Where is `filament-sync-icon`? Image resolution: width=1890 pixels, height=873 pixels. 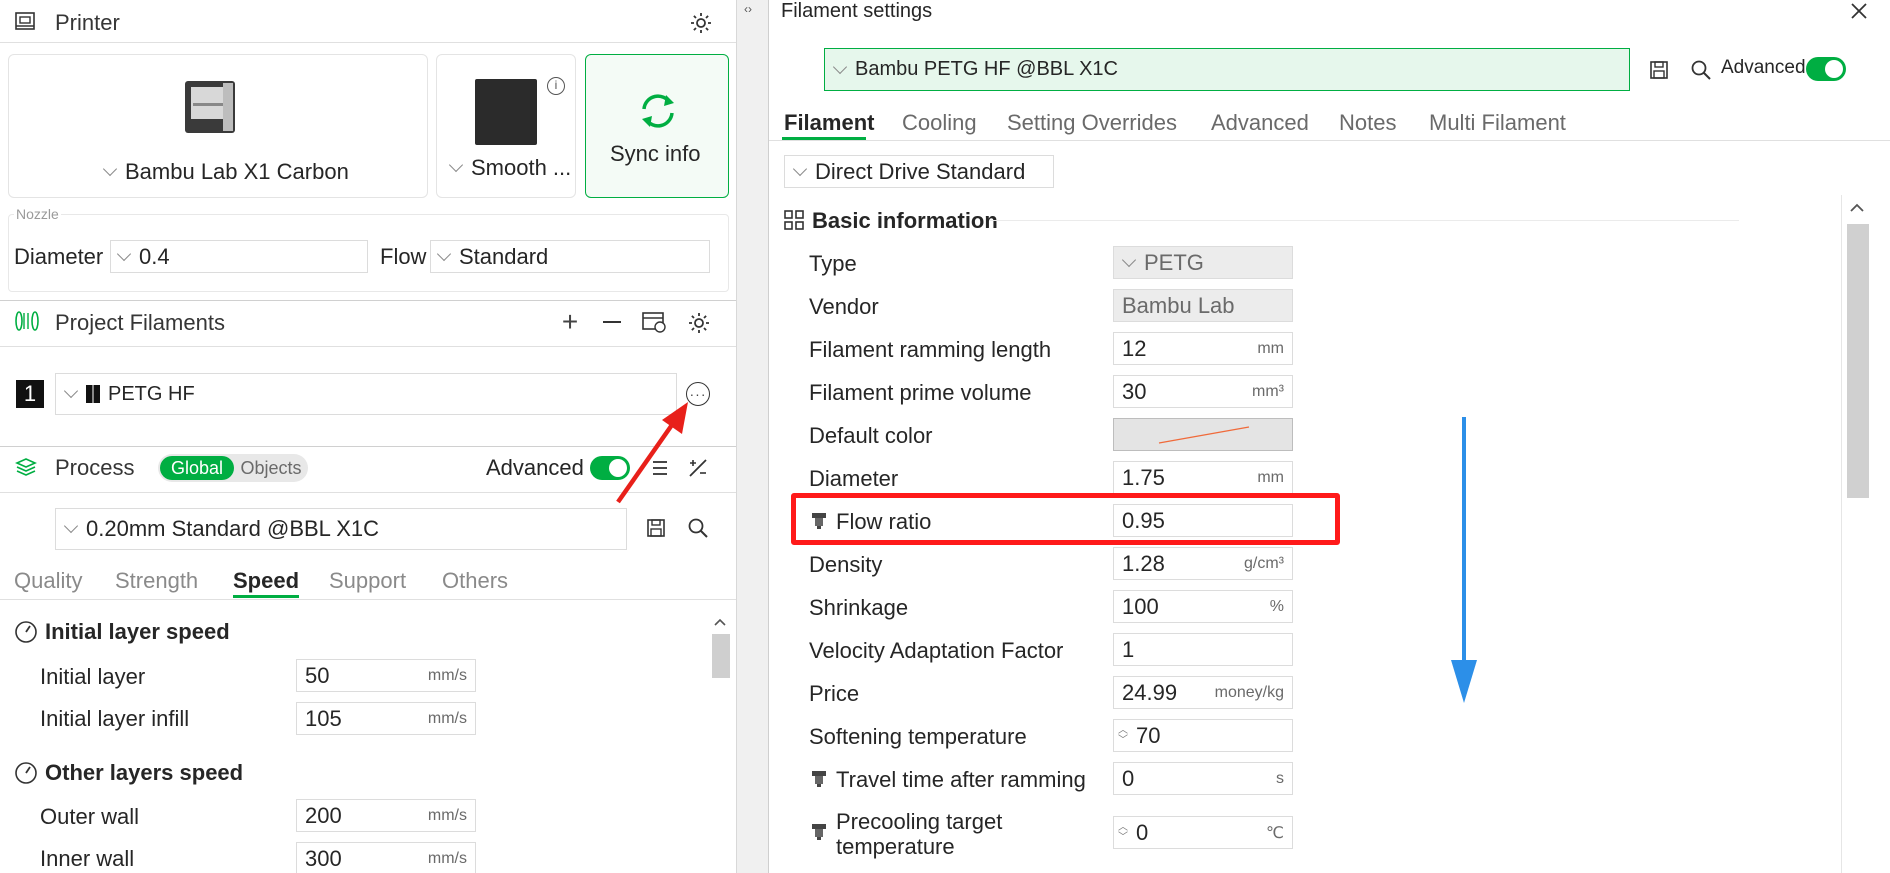 filament-sync-icon is located at coordinates (654, 322).